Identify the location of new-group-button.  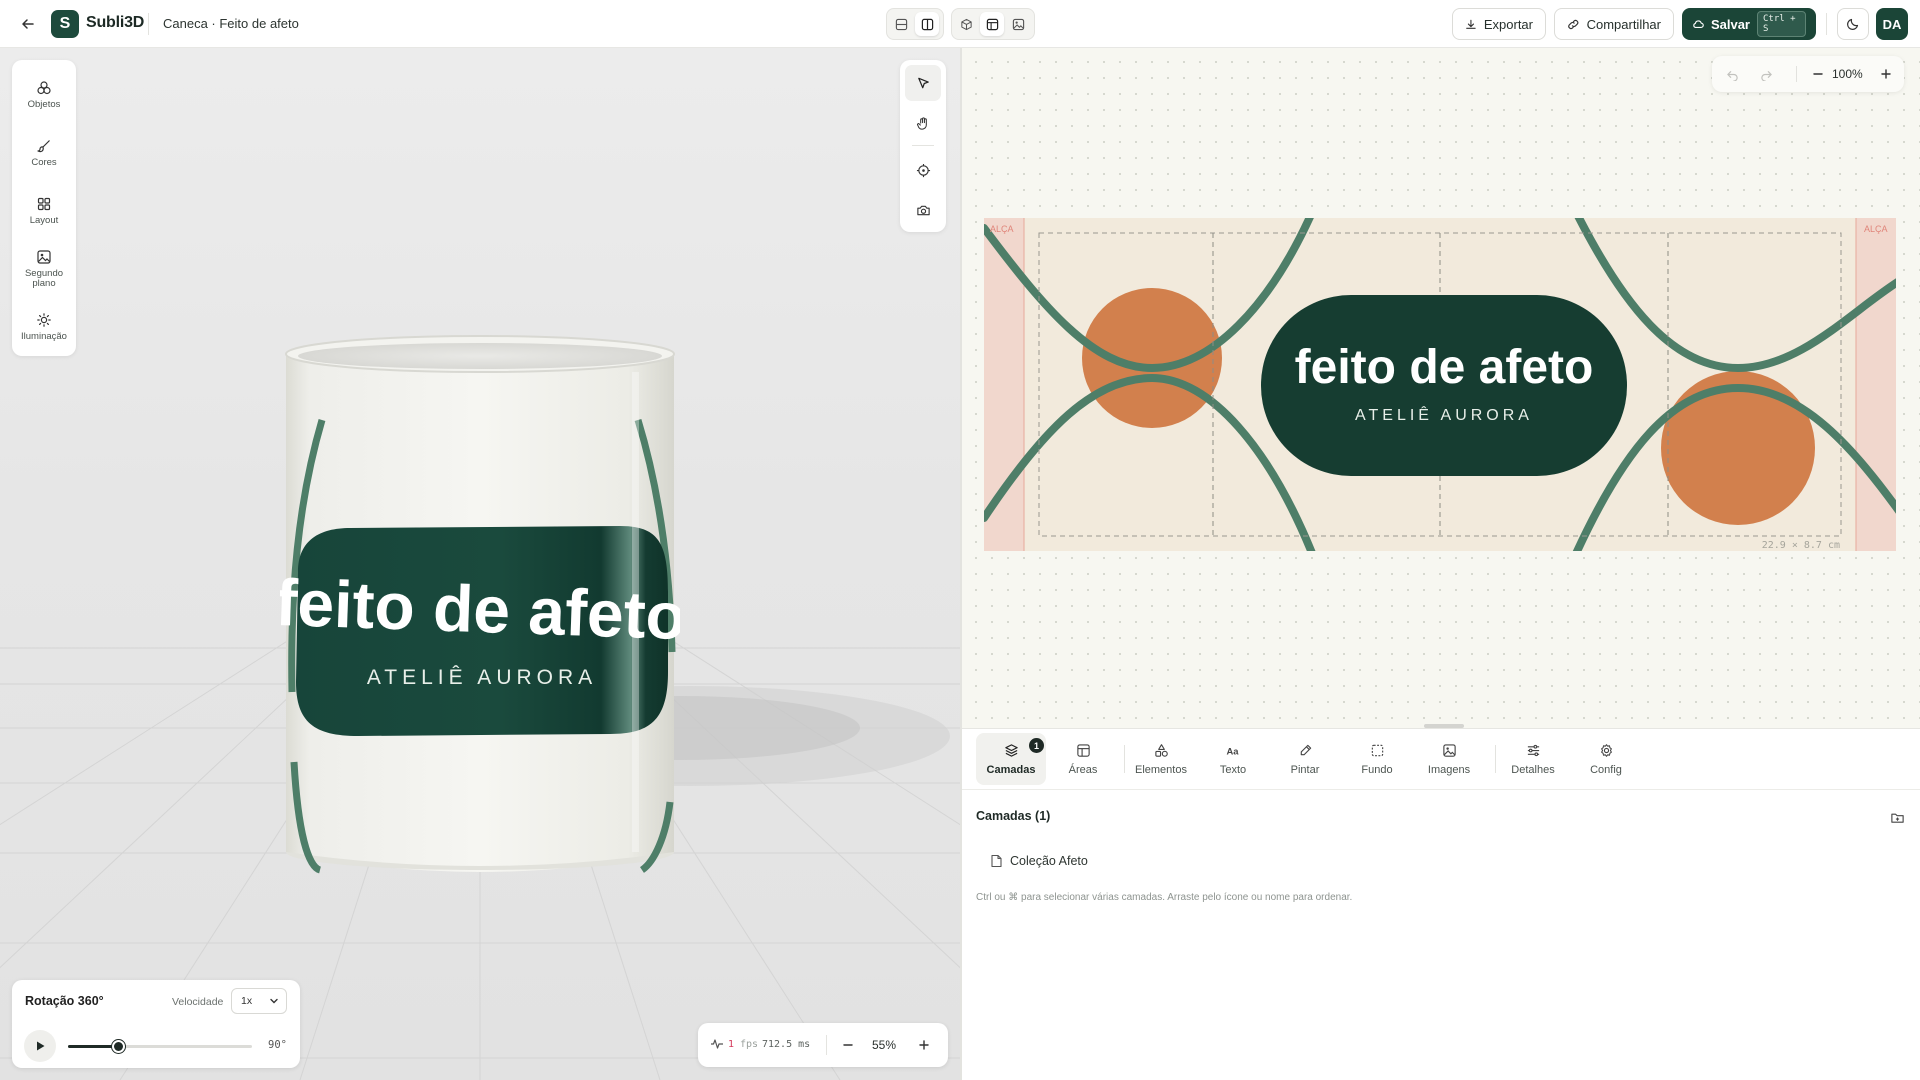
(1897, 817).